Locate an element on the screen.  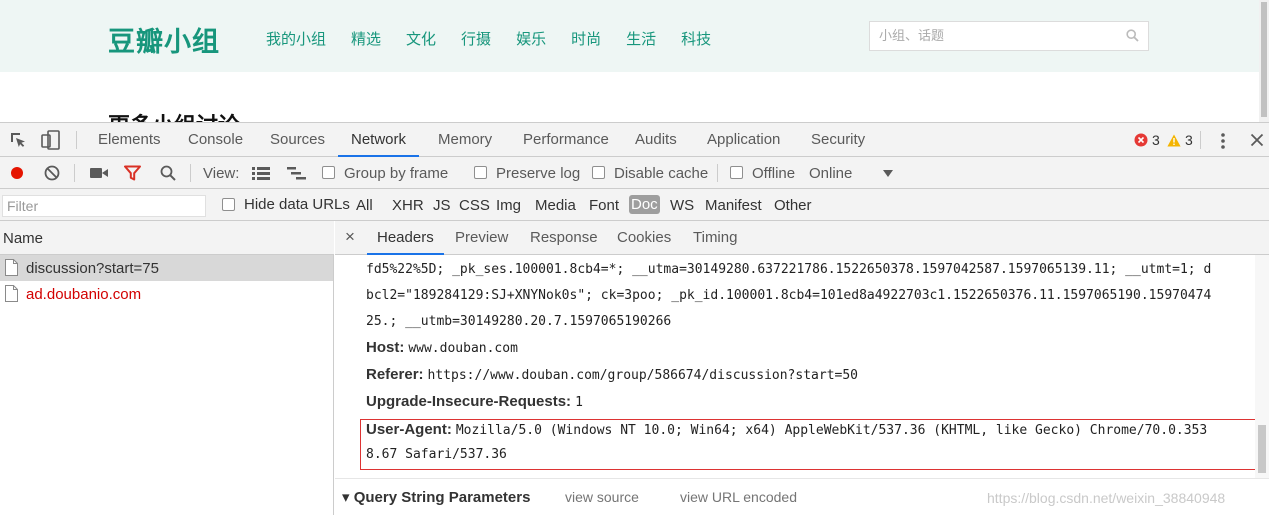
tab-headers: Headers is located at coordinates (405, 238).